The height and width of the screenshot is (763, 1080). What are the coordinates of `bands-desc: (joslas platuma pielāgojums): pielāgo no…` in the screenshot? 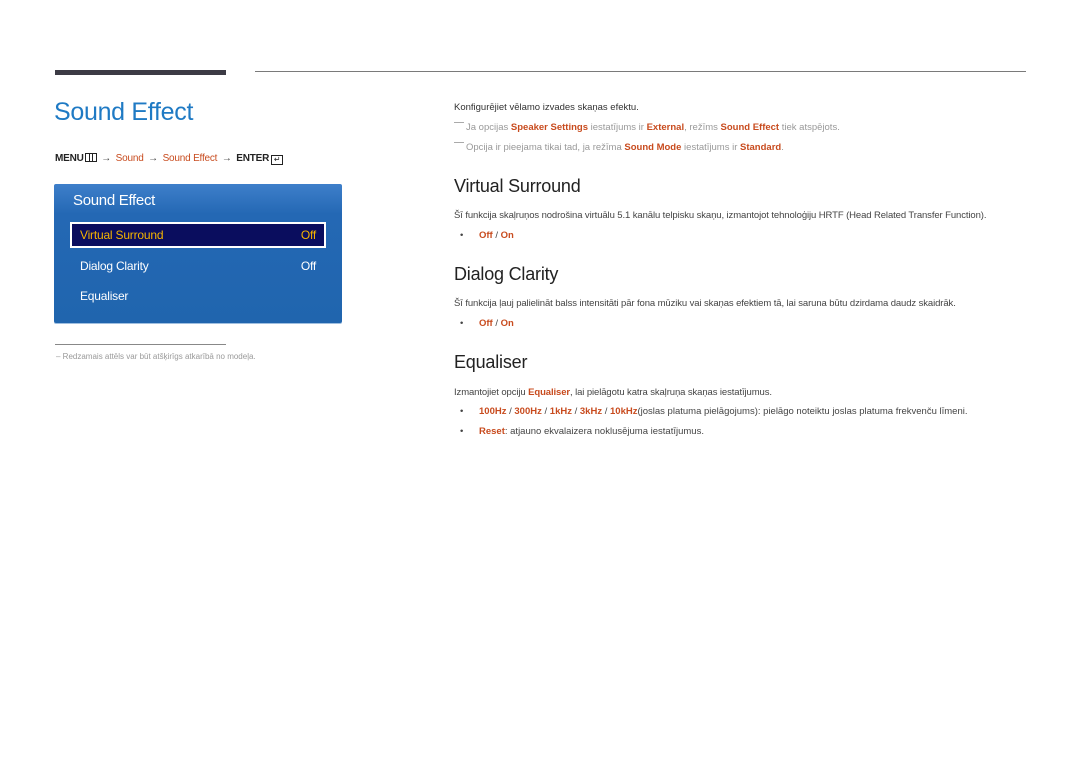 It's located at (802, 411).